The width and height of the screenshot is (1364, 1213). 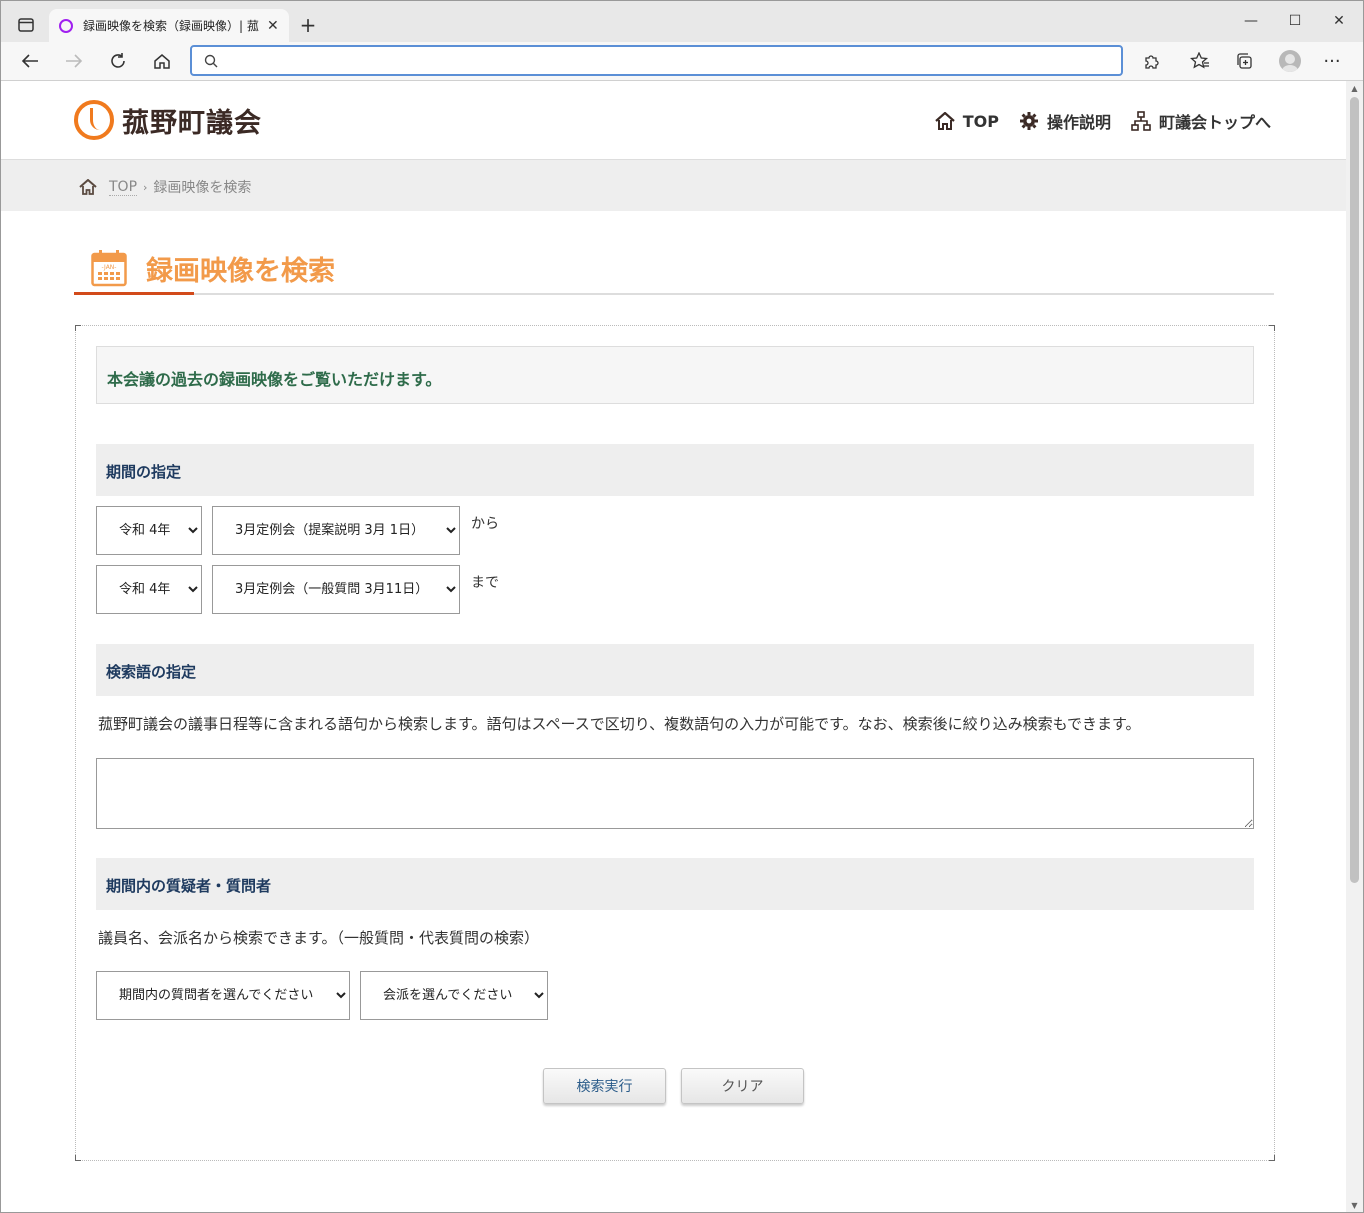 What do you see at coordinates (149, 589) in the screenshot?
I see `to-year-select: 令和 4年` at bounding box center [149, 589].